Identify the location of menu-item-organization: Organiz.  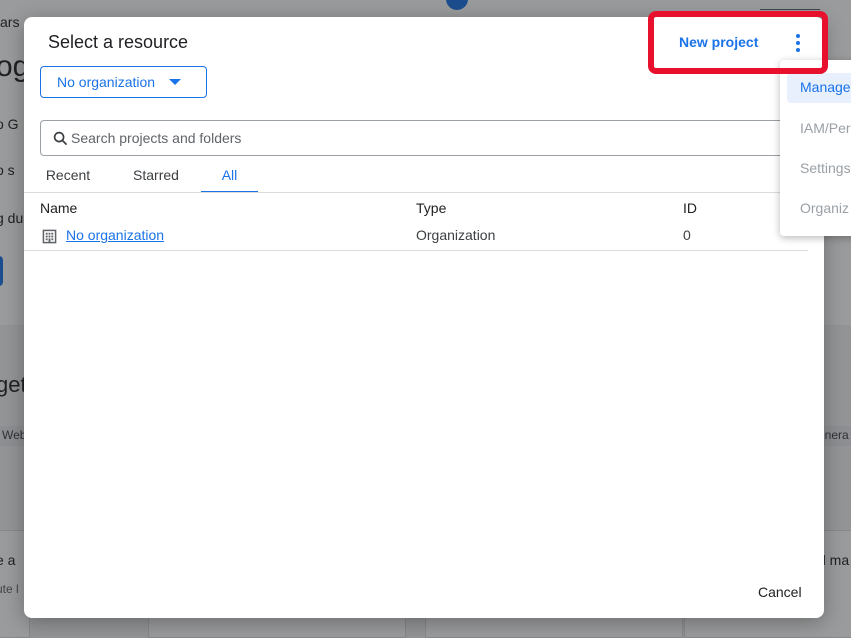
(824, 208).